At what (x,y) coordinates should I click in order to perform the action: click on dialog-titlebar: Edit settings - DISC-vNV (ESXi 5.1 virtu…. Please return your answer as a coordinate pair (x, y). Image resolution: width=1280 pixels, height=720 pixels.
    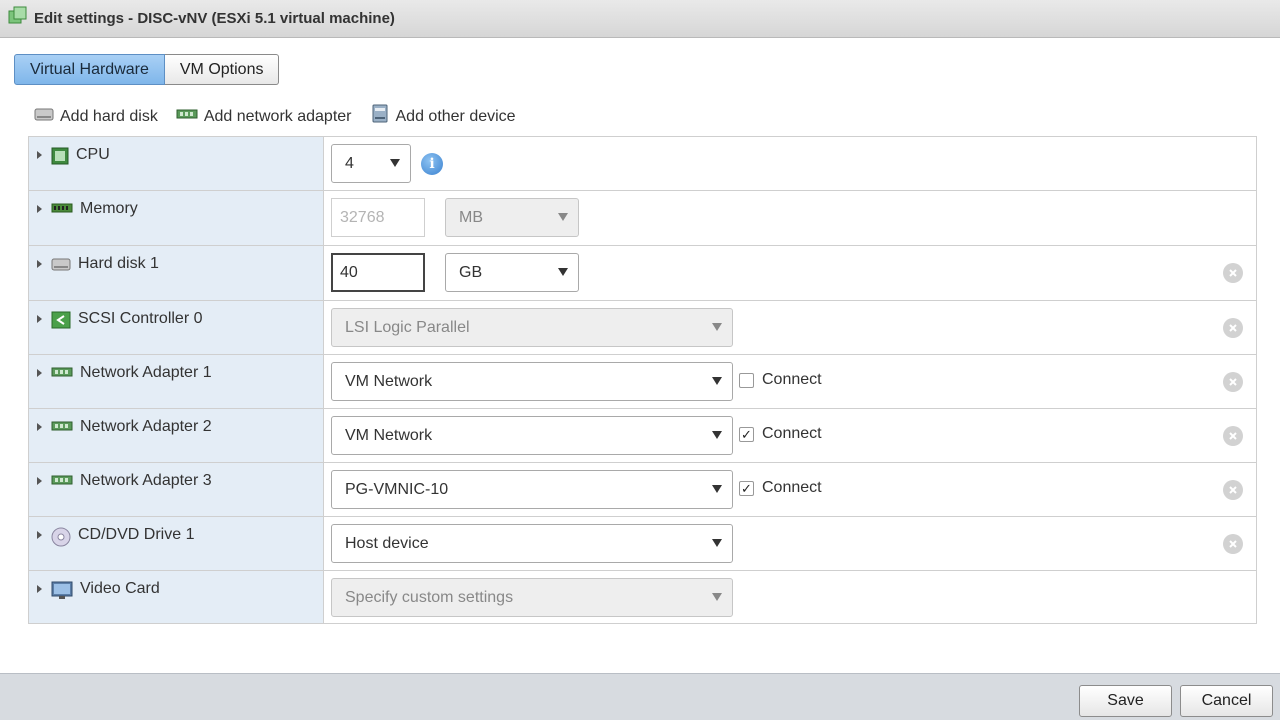
    Looking at the image, I should click on (640, 19).